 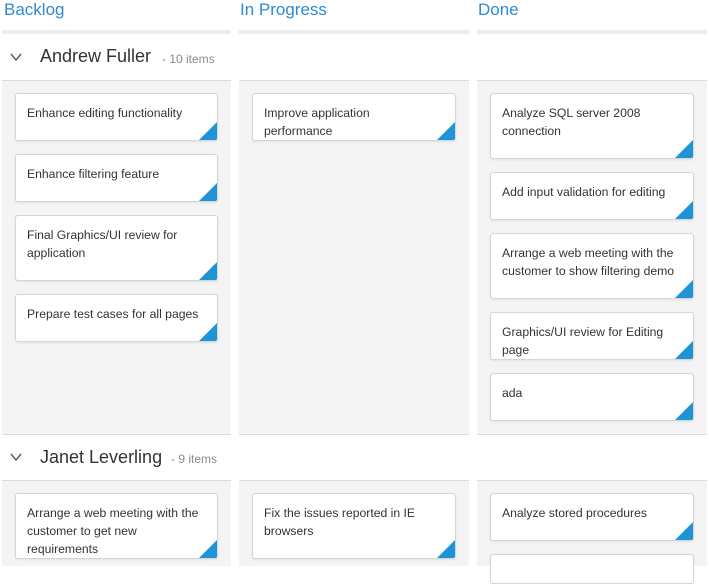 I want to click on kanban-card: Add input validation for editing, so click(x=592, y=196).